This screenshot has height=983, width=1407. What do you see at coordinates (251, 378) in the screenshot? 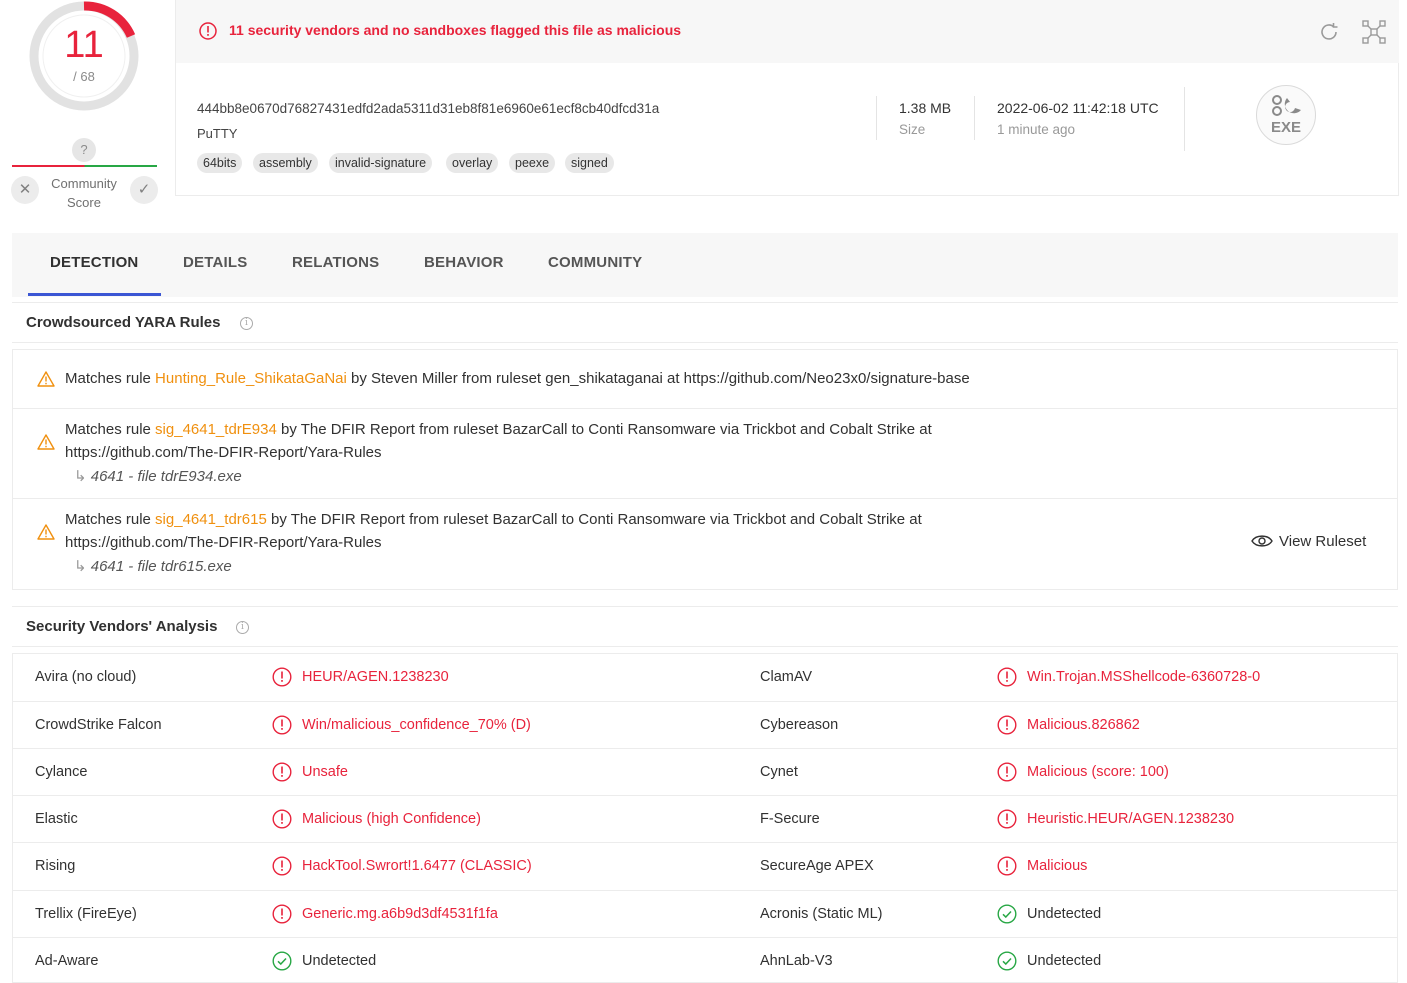
I see `yara-rule-link: Hunting_Rule_ShikataGaNai` at bounding box center [251, 378].